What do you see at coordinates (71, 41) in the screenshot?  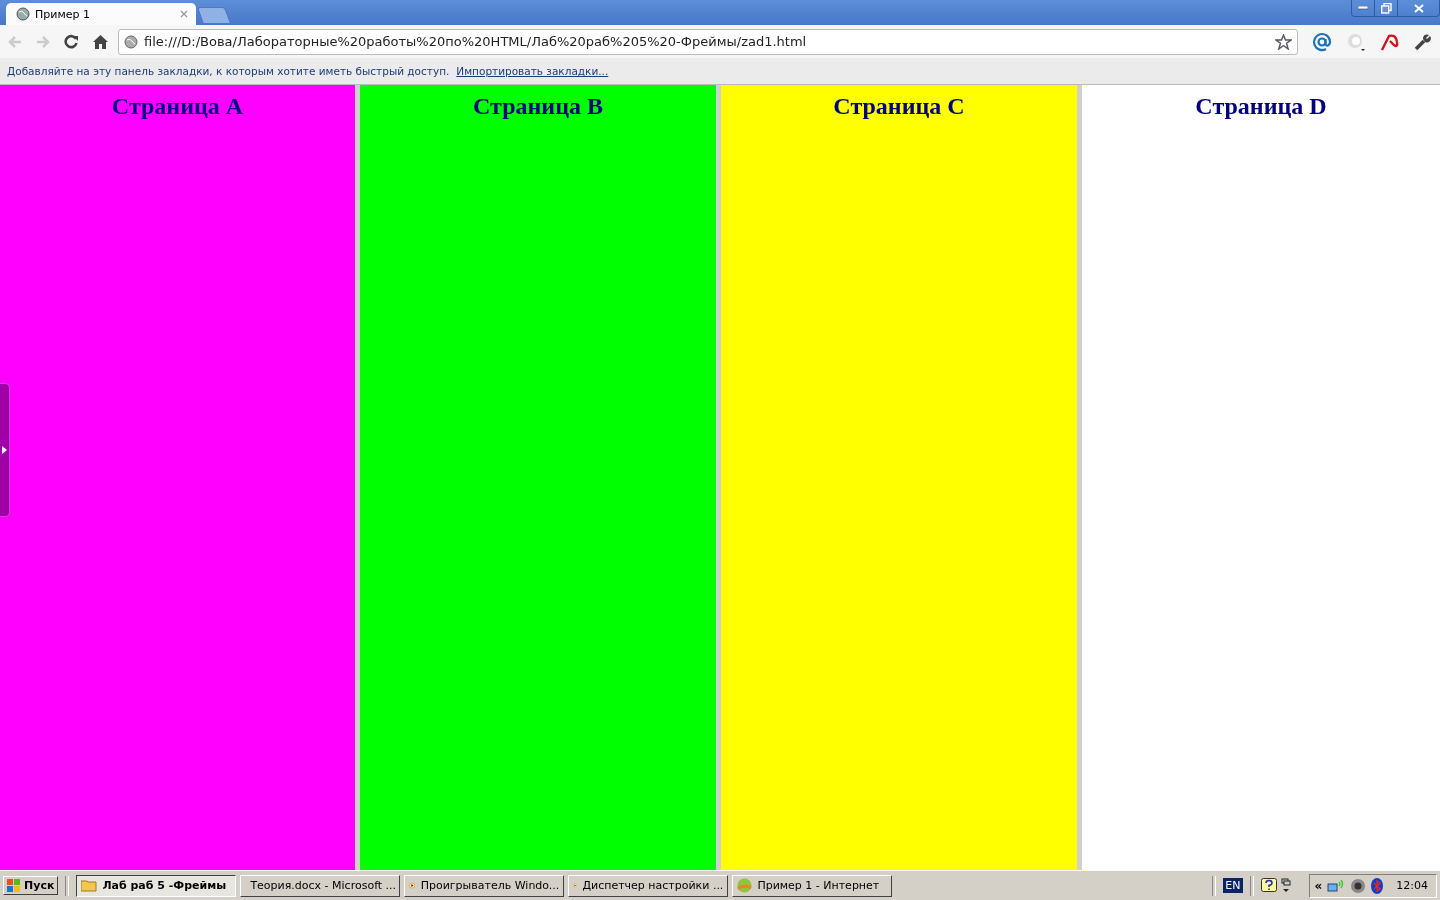 I see `reload-icon` at bounding box center [71, 41].